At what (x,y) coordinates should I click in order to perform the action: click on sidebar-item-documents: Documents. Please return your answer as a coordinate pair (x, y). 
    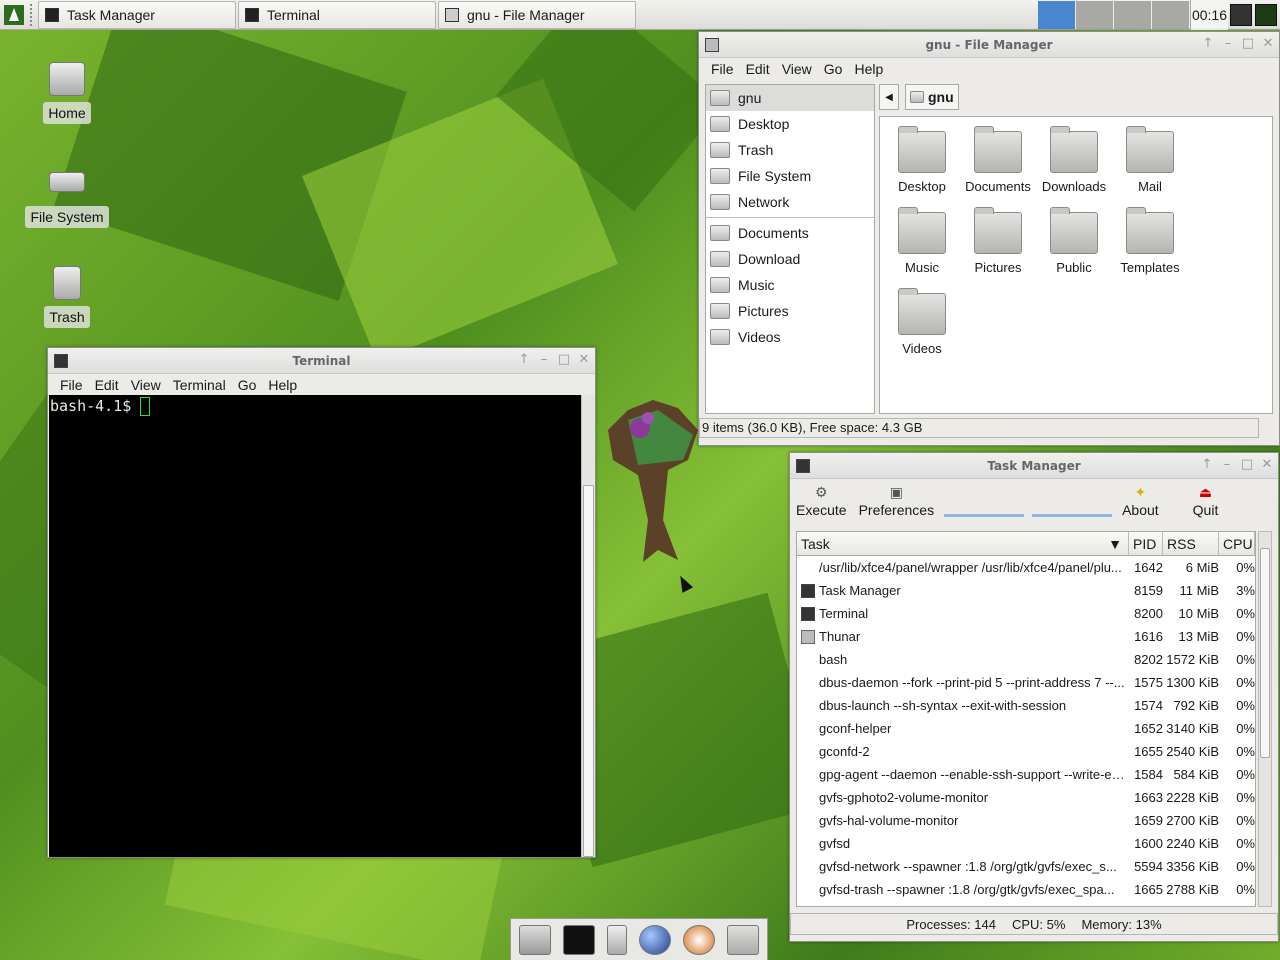
    Looking at the image, I should click on (790, 233).